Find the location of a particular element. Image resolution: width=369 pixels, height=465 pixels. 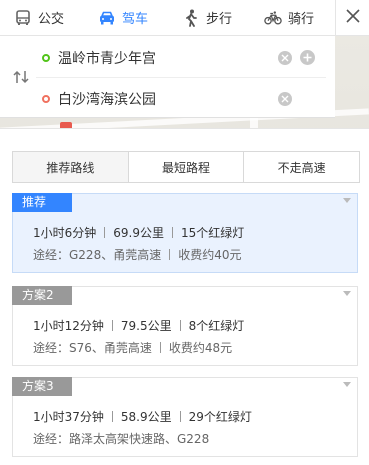

route-summary: 1小时12分钟 79.5公里 8个红绿灯 is located at coordinates (138, 325).